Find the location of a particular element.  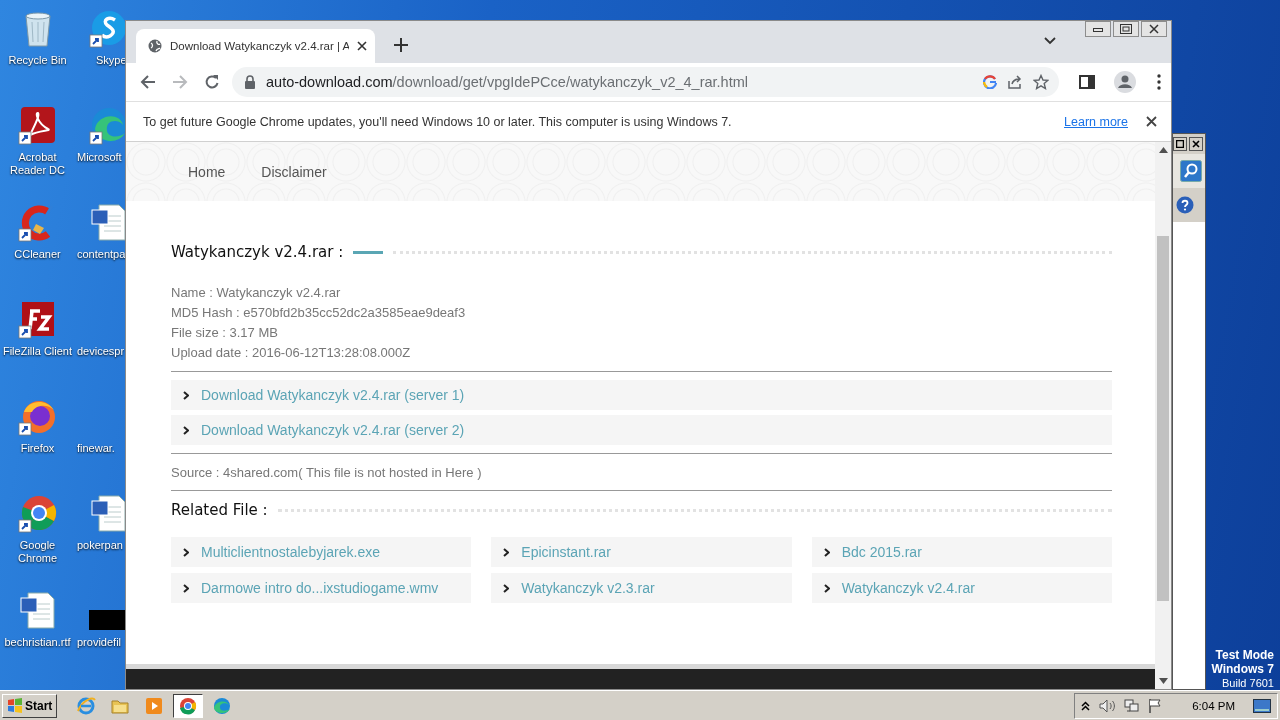

help-icon is located at coordinates (1185, 205).